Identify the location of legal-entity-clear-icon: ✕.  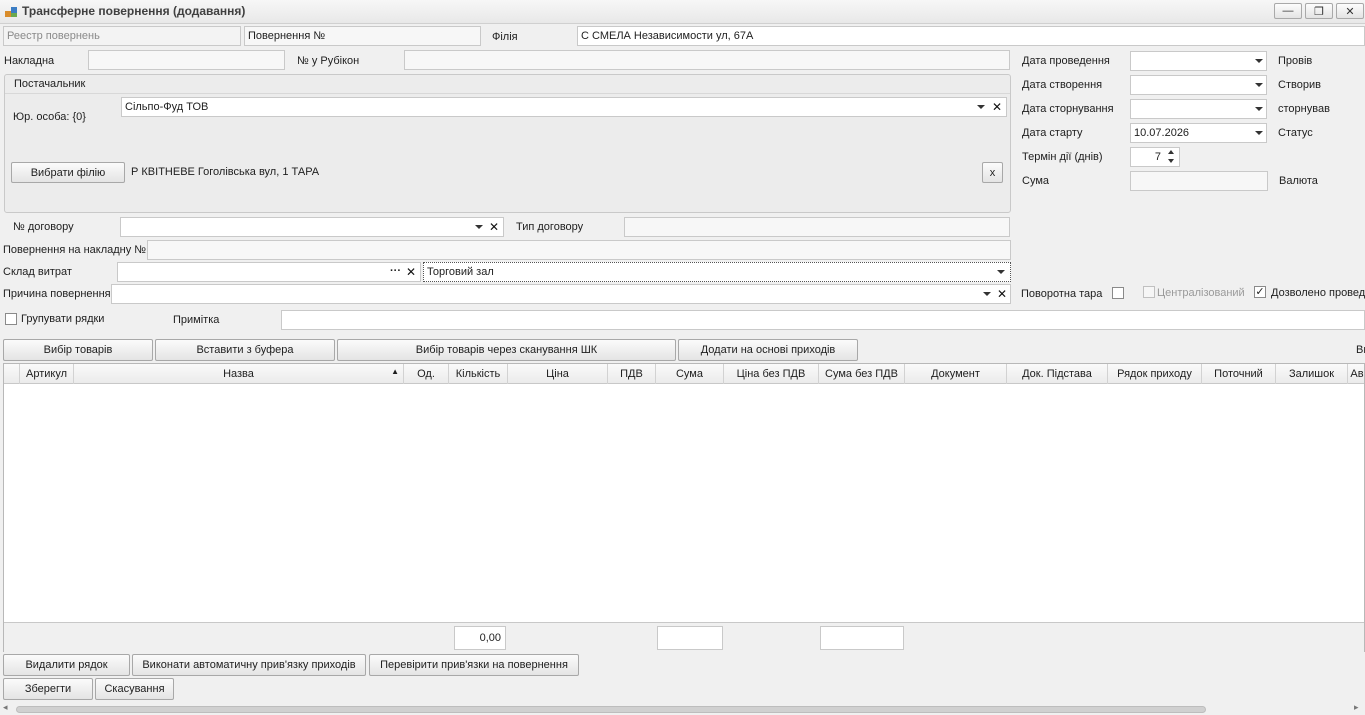
(997, 107).